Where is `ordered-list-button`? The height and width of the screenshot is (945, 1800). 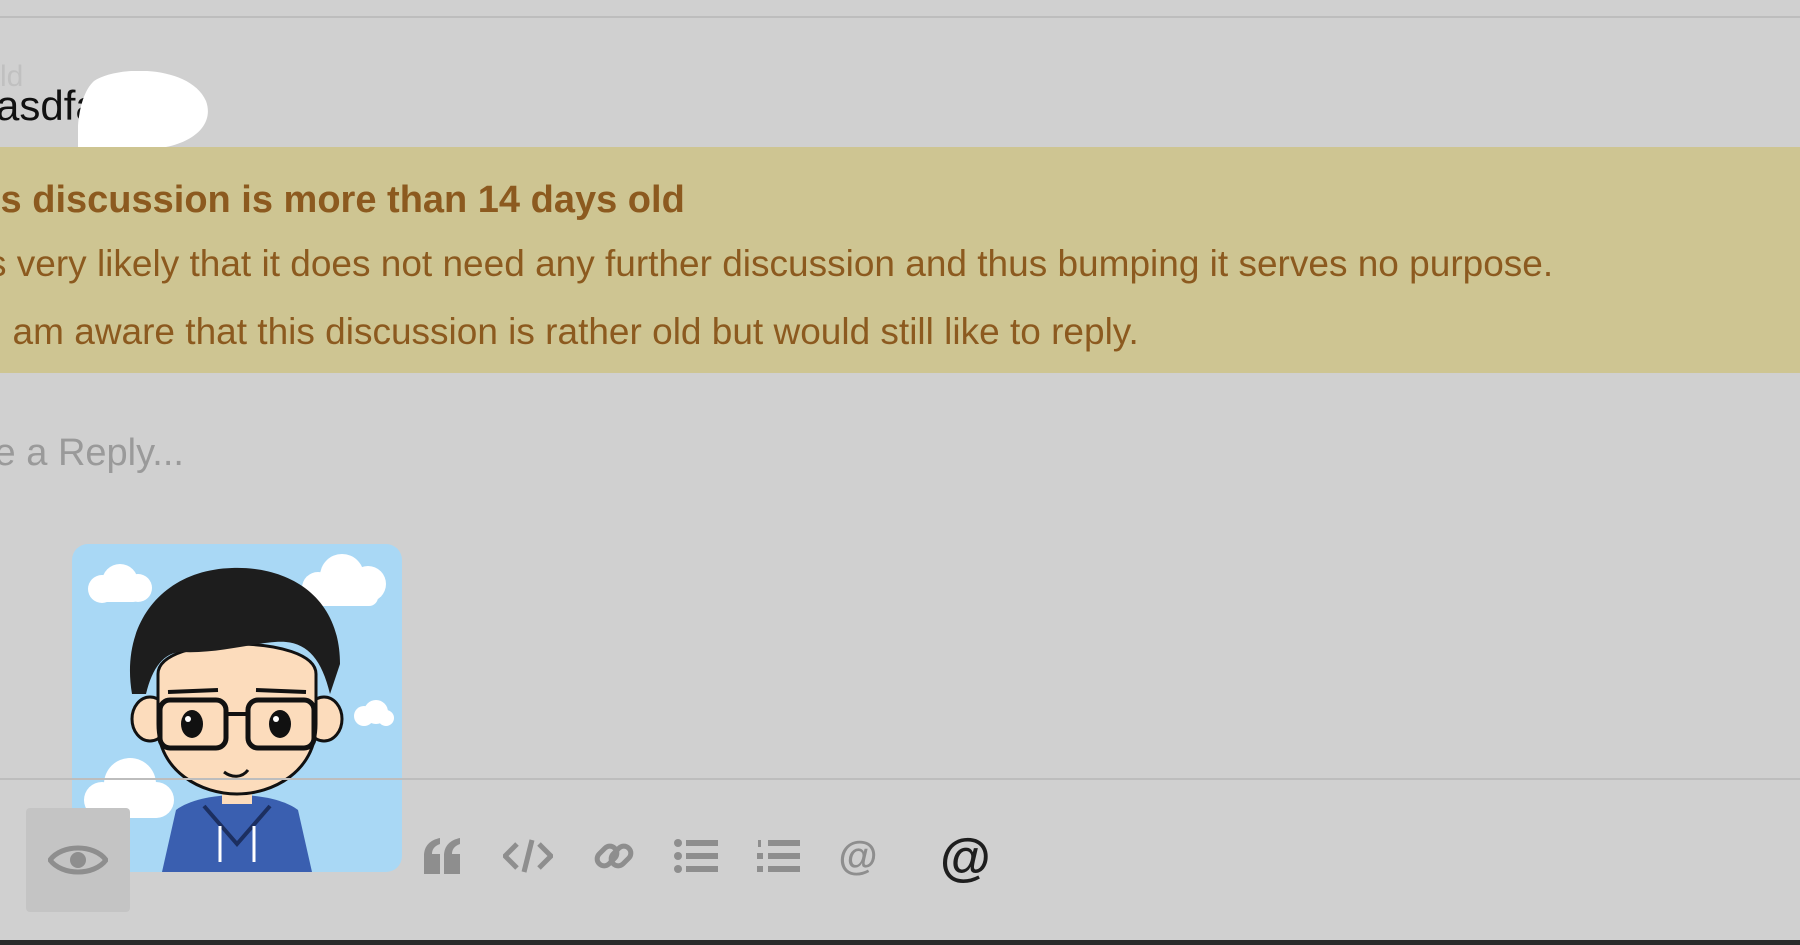
ordered-list-button is located at coordinates (778, 856).